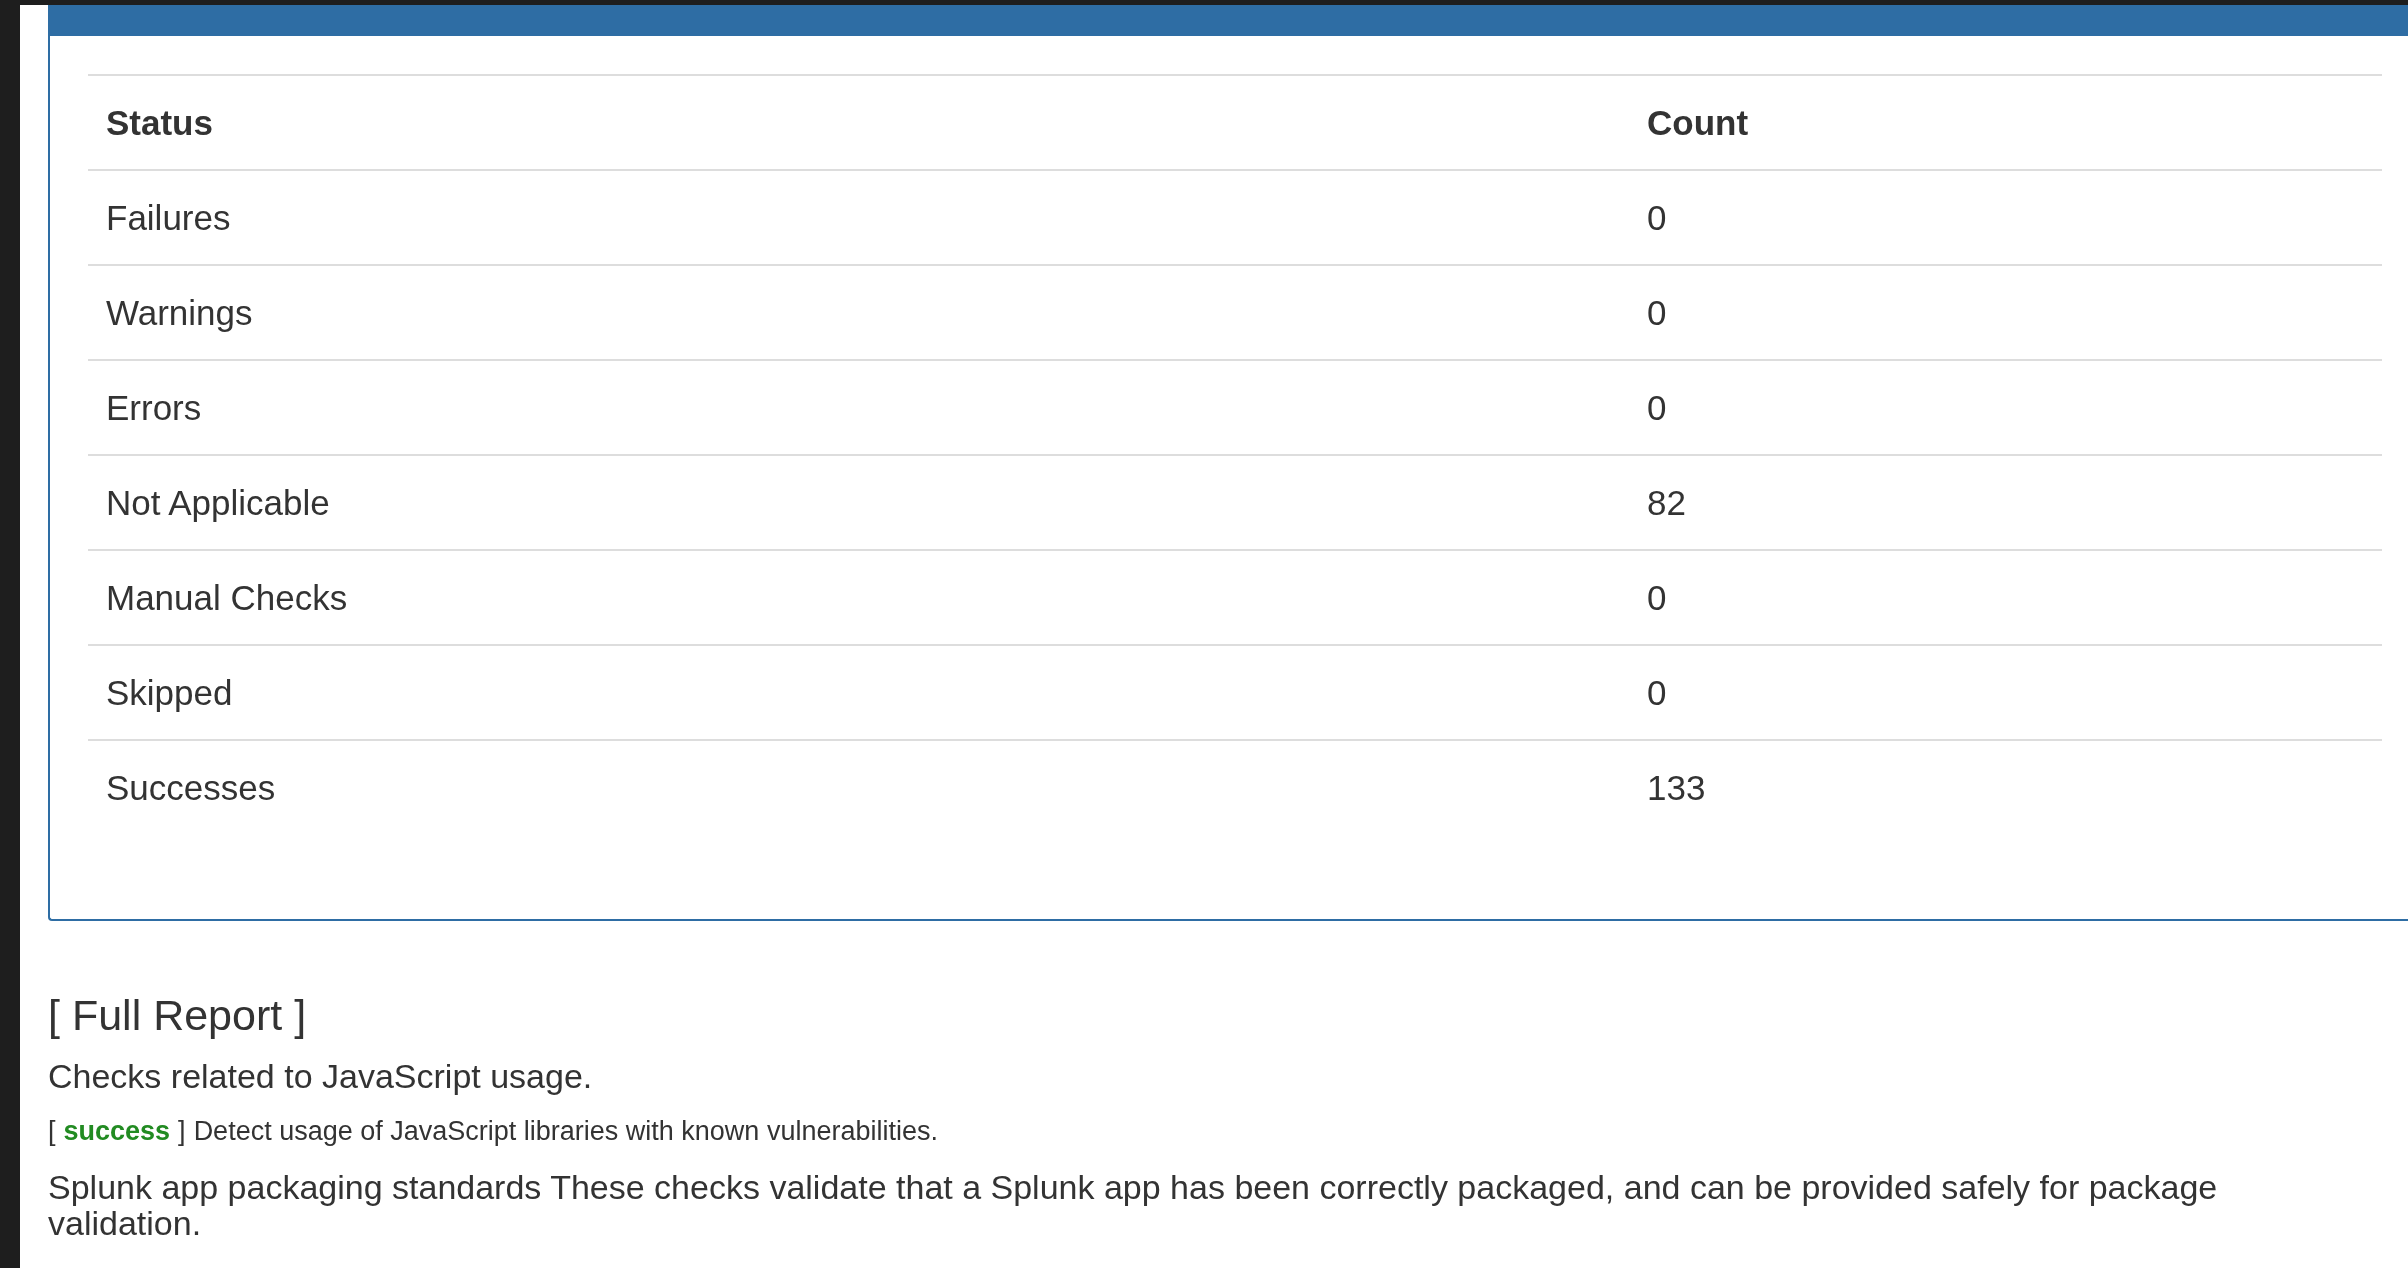 The image size is (2408, 1268). I want to click on bracket: [, so click(52, 1131).